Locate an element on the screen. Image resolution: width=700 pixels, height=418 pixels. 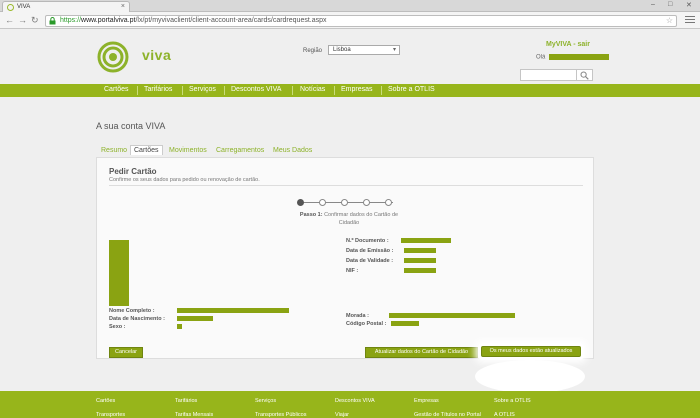
nav-item-sobre: Sobre a OTLIS is located at coordinates (411, 89).